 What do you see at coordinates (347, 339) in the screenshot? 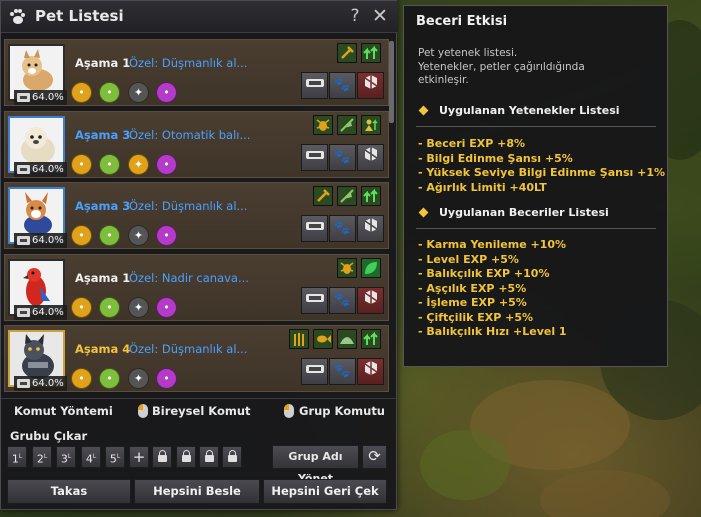
I see `shell-skill-icon` at bounding box center [347, 339].